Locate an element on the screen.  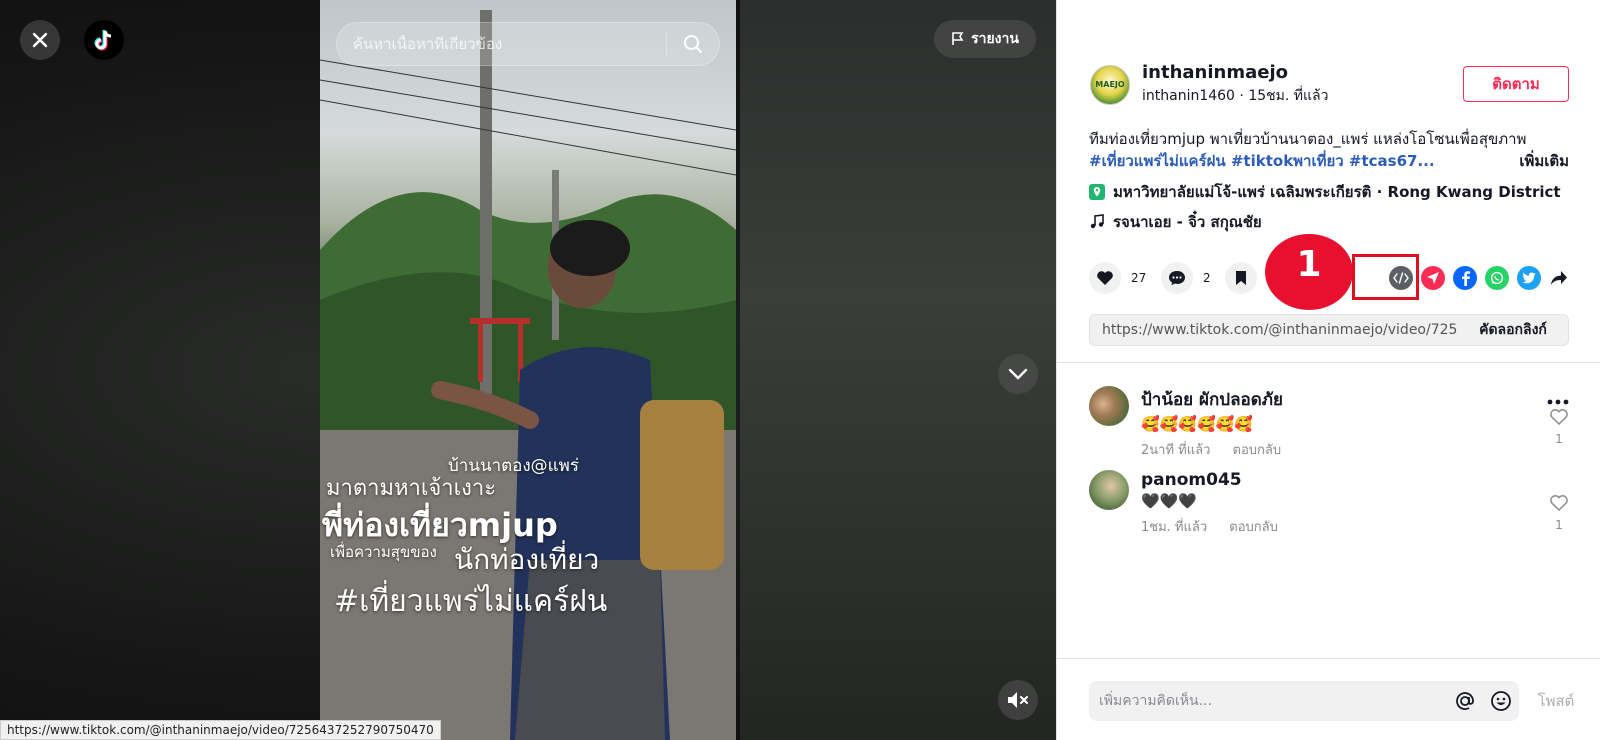
speaker-muted-icon is located at coordinates (1018, 700).